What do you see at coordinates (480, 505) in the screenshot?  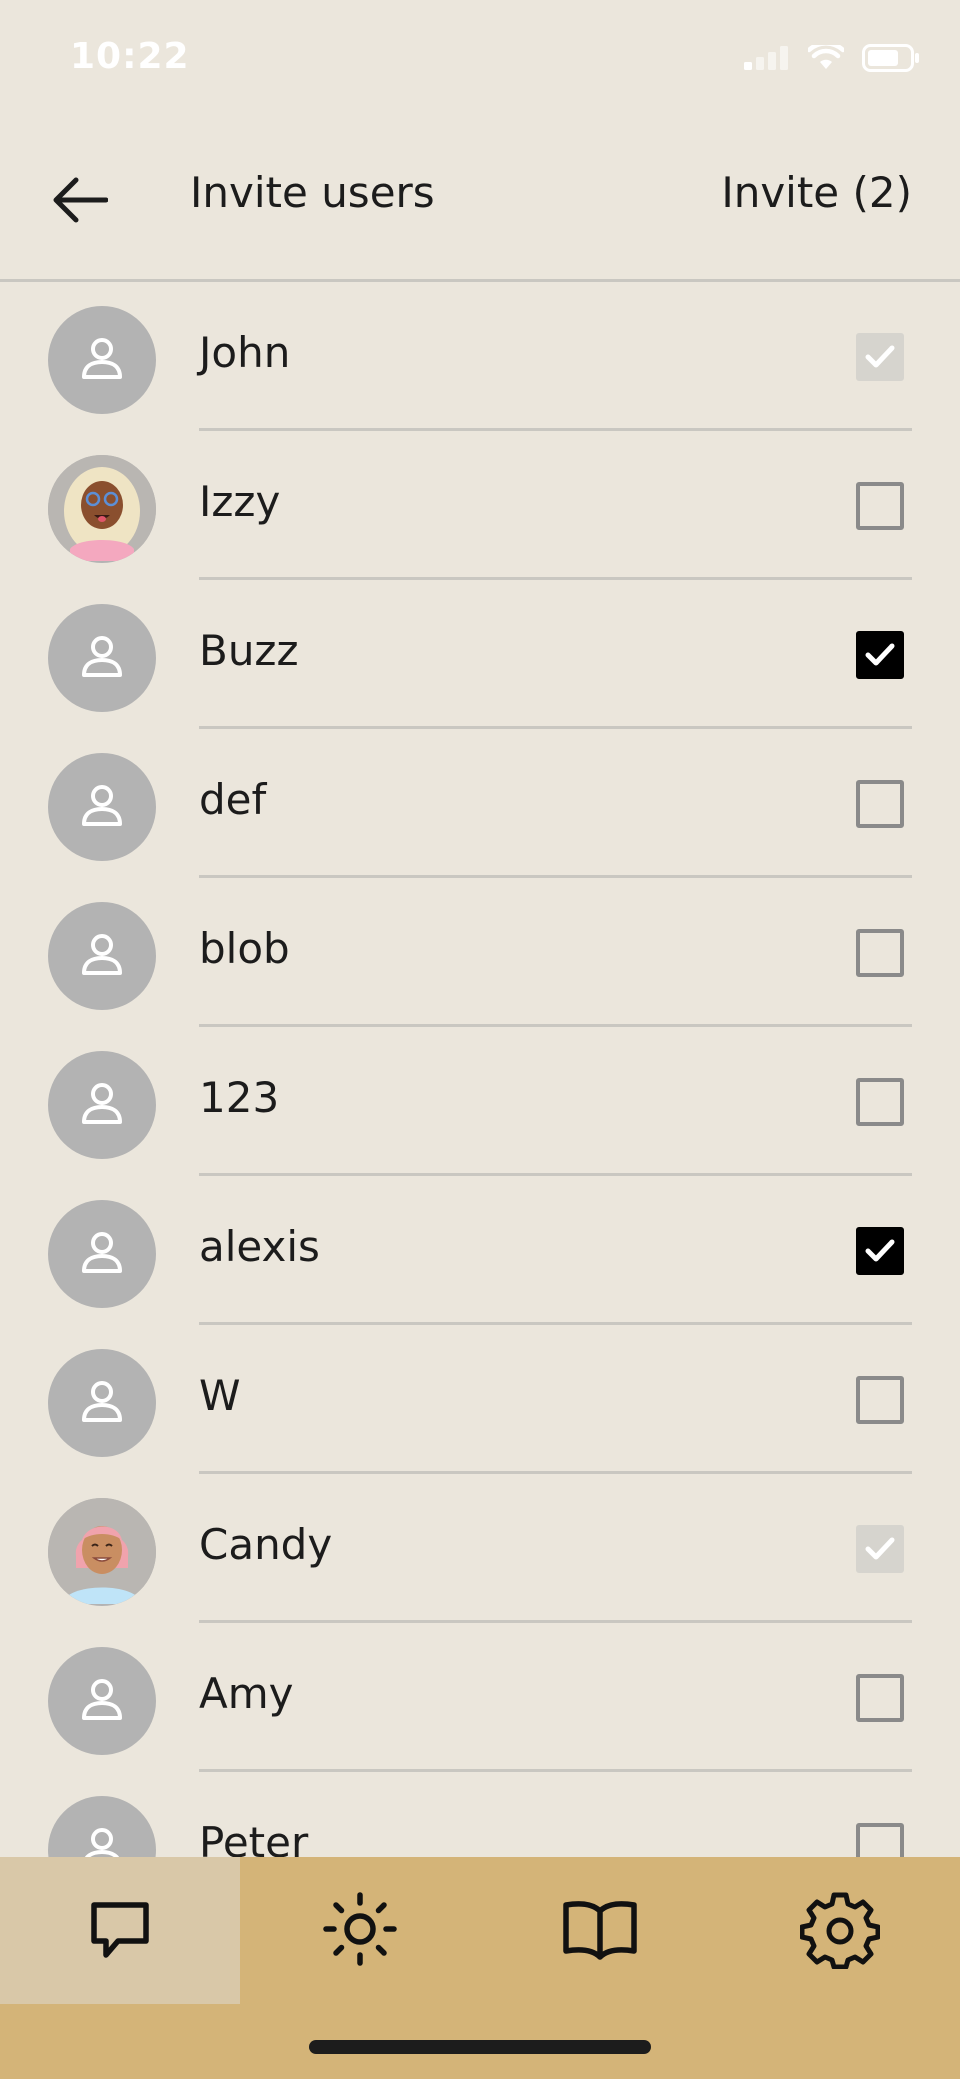 I see `list-item: Izzy` at bounding box center [480, 505].